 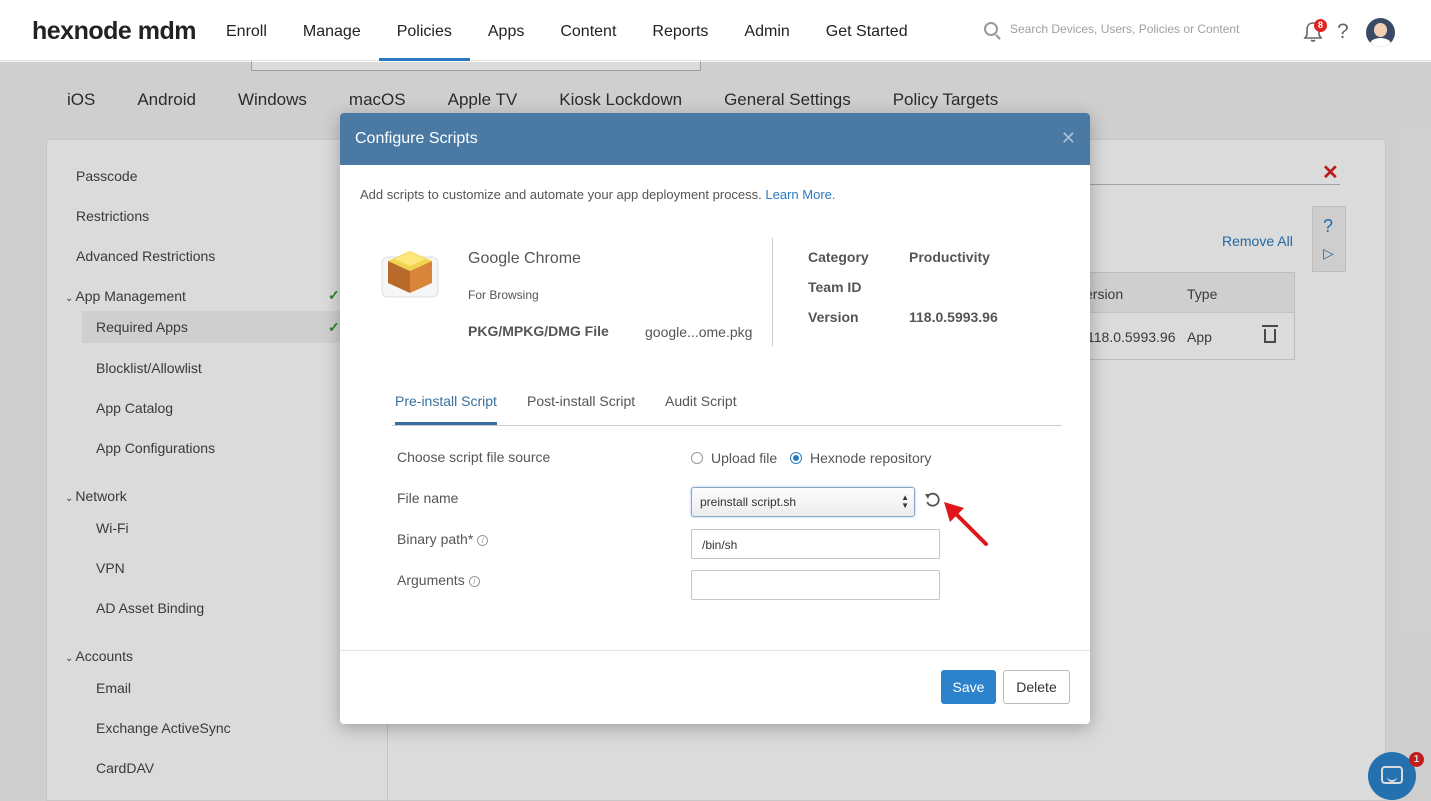 I want to click on close-icon: ✕, so click(x=1068, y=138).